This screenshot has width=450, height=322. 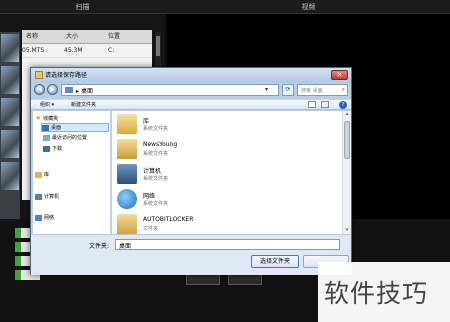 What do you see at coordinates (127, 149) in the screenshot?
I see `user-folder-icon` at bounding box center [127, 149].